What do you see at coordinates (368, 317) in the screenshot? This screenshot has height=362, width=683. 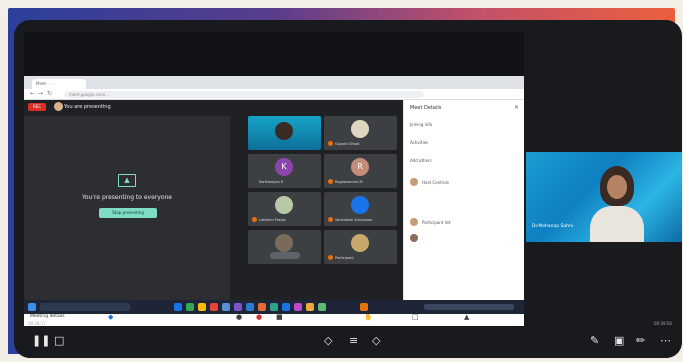 I see `raise-hand-icon: ✋` at bounding box center [368, 317].